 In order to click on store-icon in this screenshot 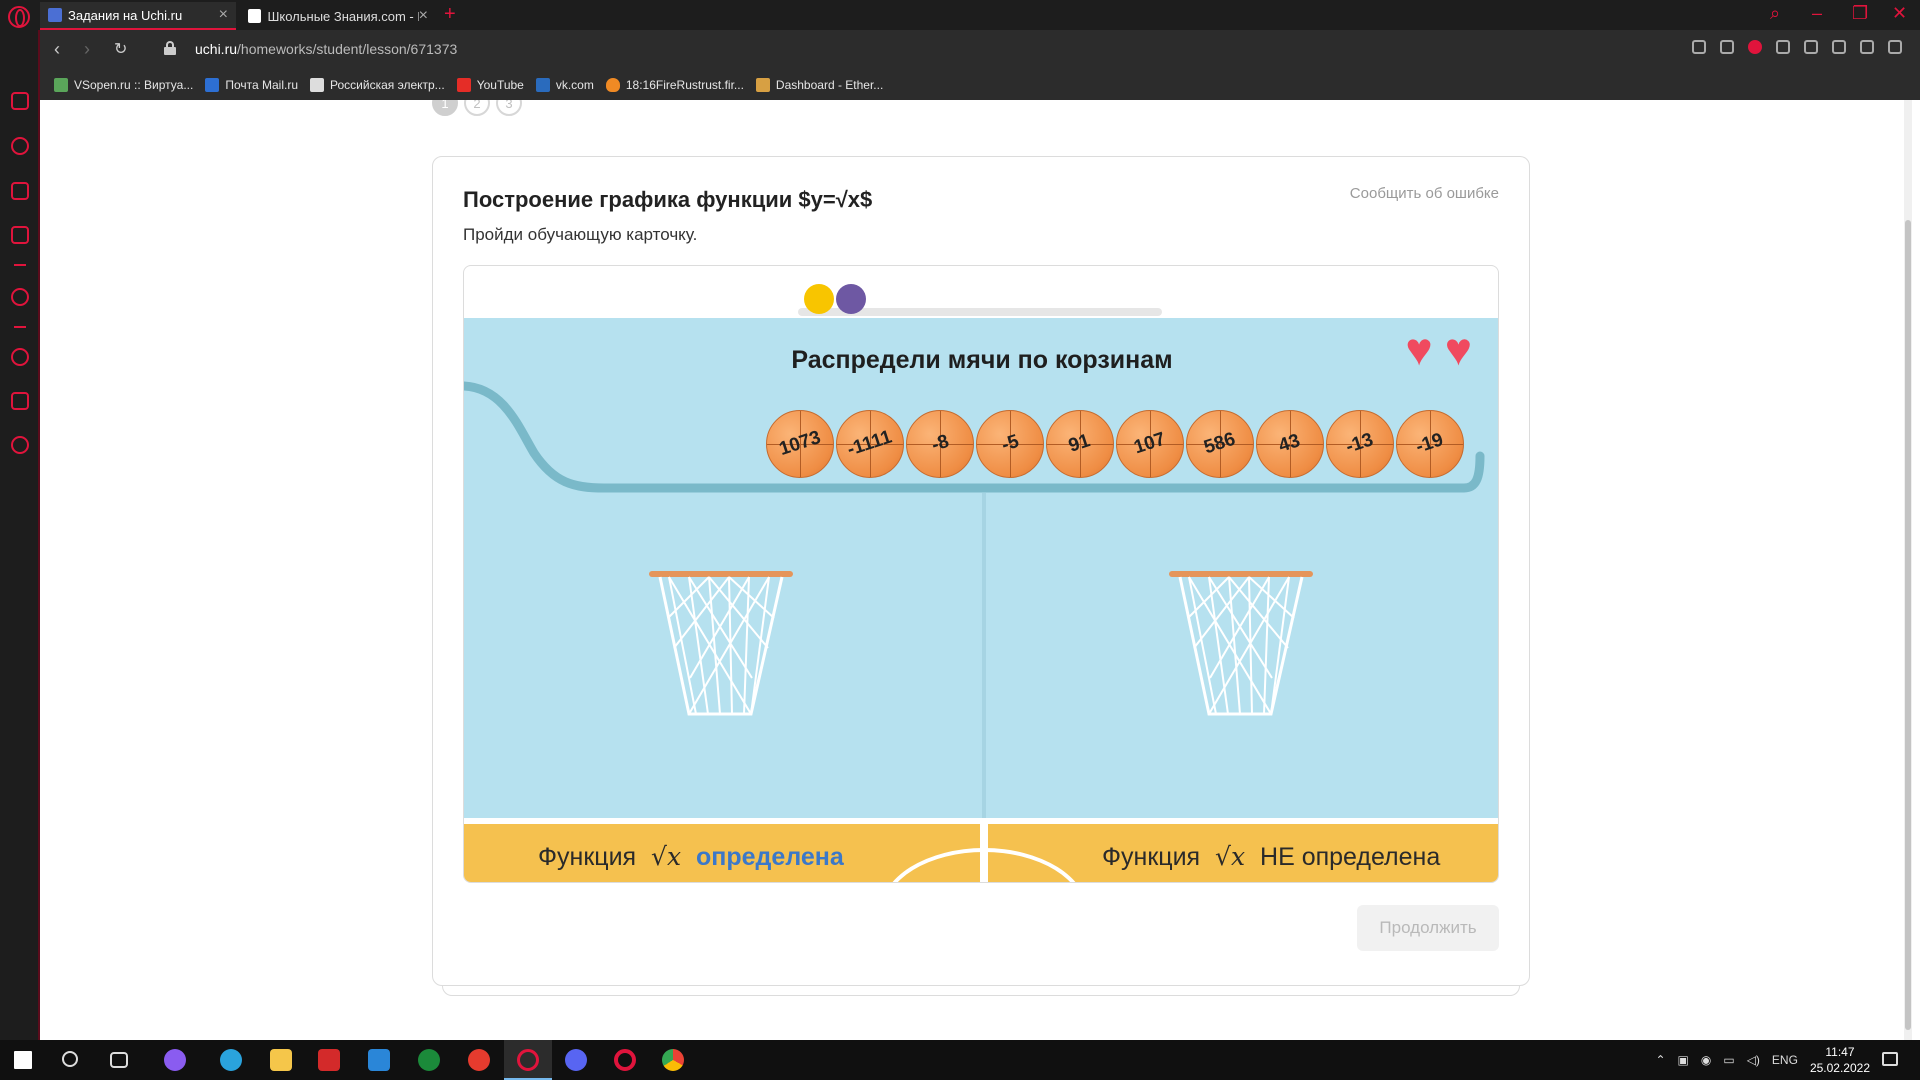, I will do `click(20, 191)`.